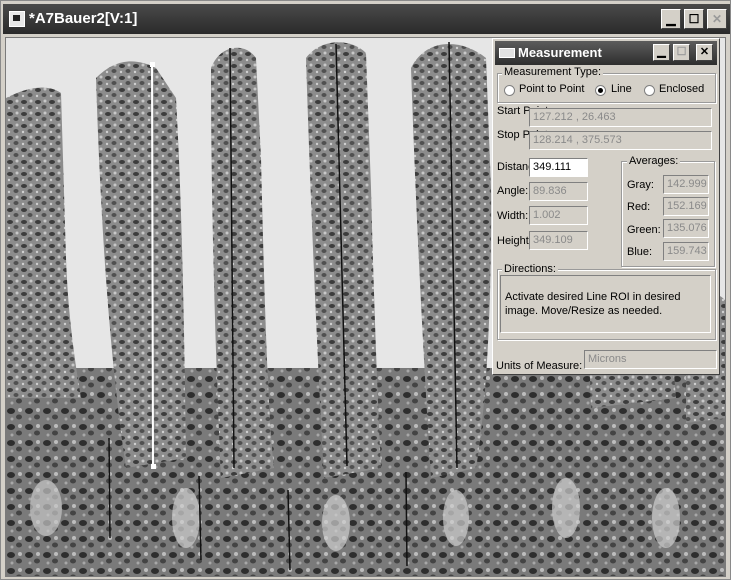  Describe the element at coordinates (558, 215) in the screenshot. I see `width-field: 1.002` at that location.